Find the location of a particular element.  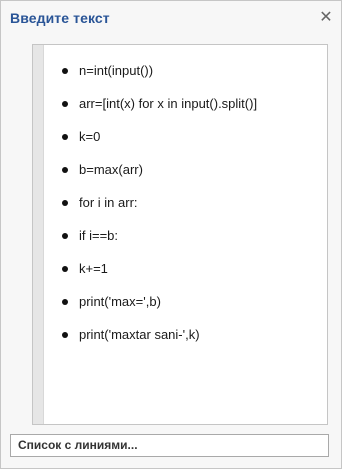

close-icon: ✕ is located at coordinates (326, 17).